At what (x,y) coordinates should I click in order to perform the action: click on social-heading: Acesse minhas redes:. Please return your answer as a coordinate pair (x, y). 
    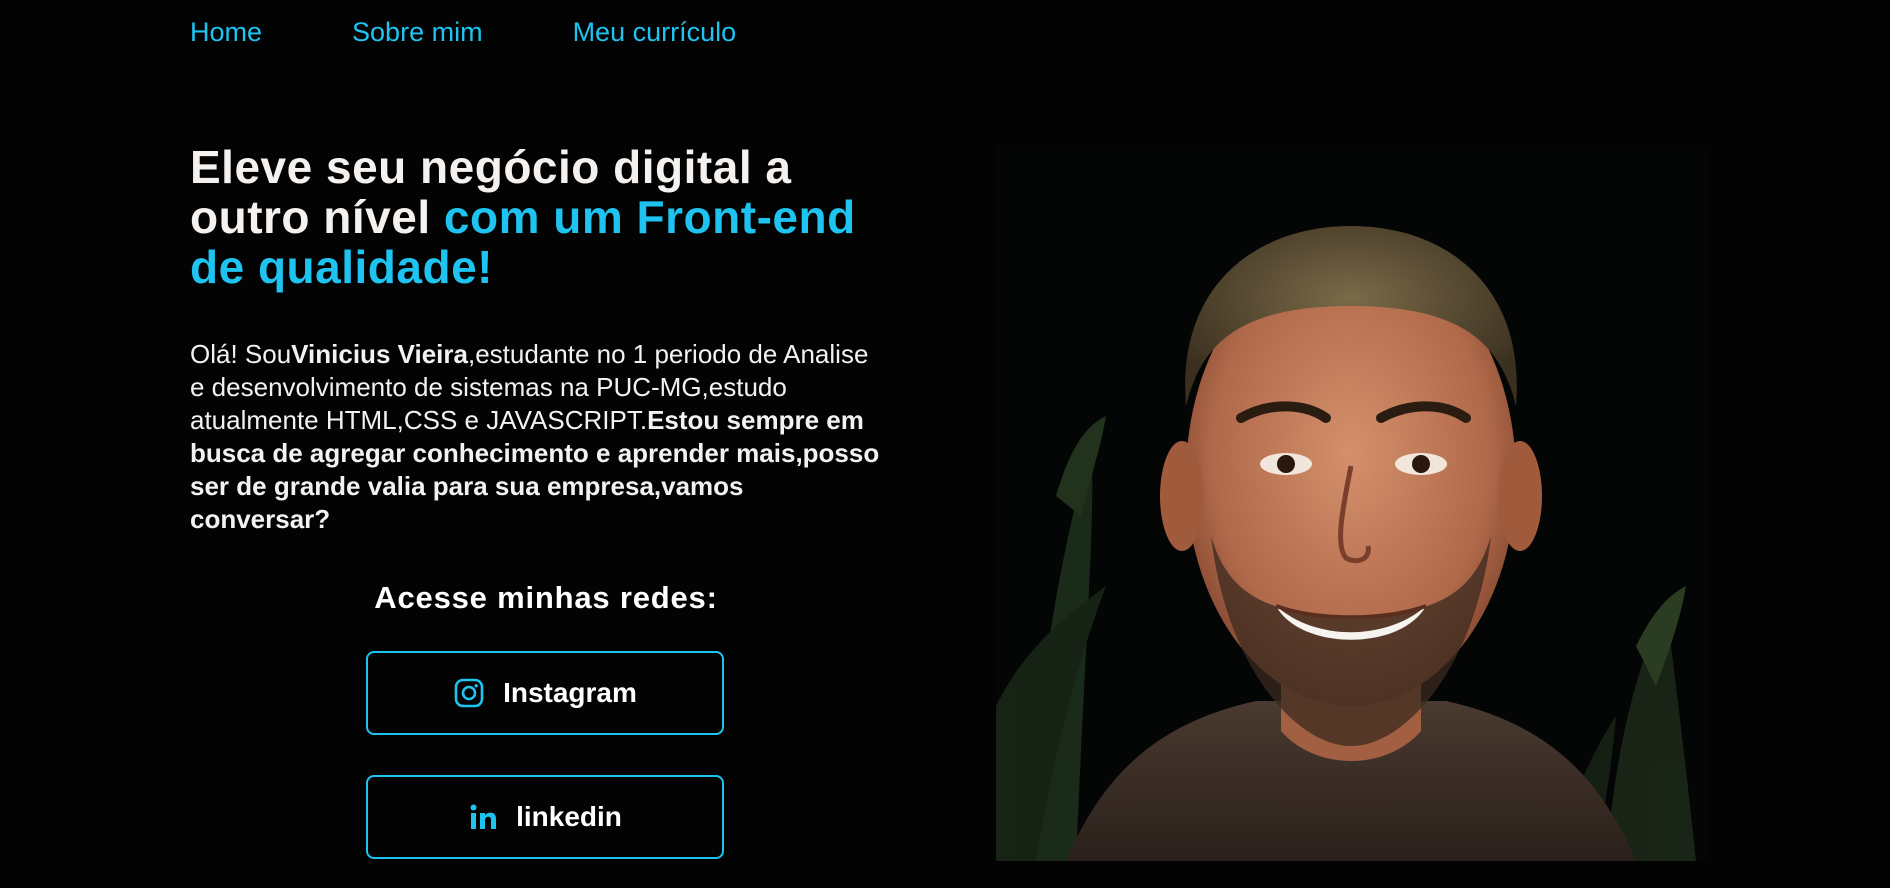
    Looking at the image, I should click on (546, 597).